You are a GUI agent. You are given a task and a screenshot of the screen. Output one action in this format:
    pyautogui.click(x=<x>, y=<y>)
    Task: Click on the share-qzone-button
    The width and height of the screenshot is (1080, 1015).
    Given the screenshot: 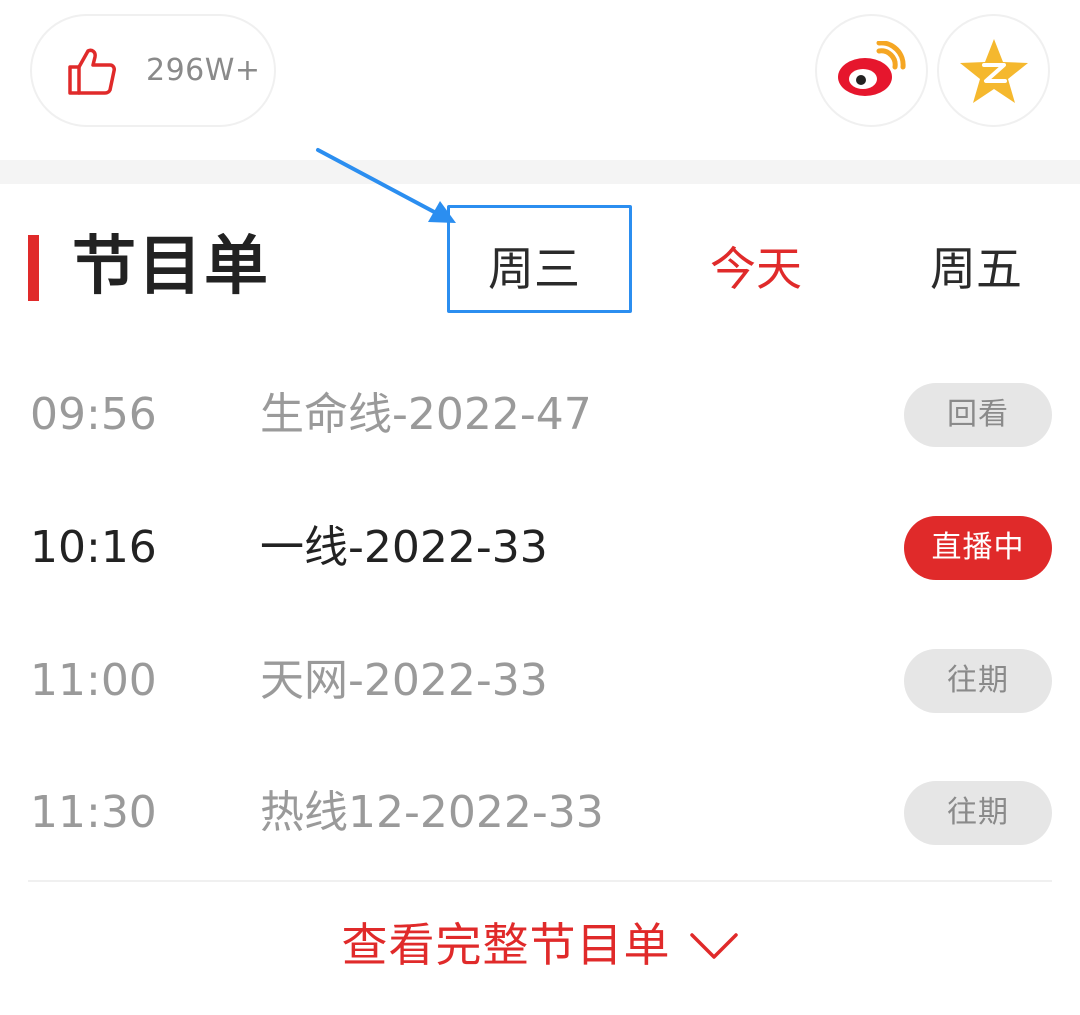 What is the action you would take?
    pyautogui.click(x=993, y=70)
    